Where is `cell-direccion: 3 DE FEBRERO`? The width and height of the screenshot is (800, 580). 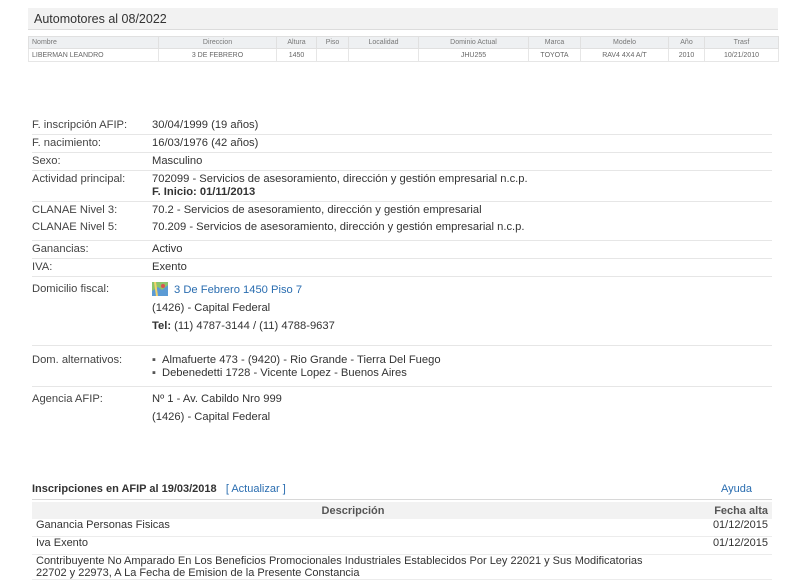 cell-direccion: 3 DE FEBRERO is located at coordinates (217, 55).